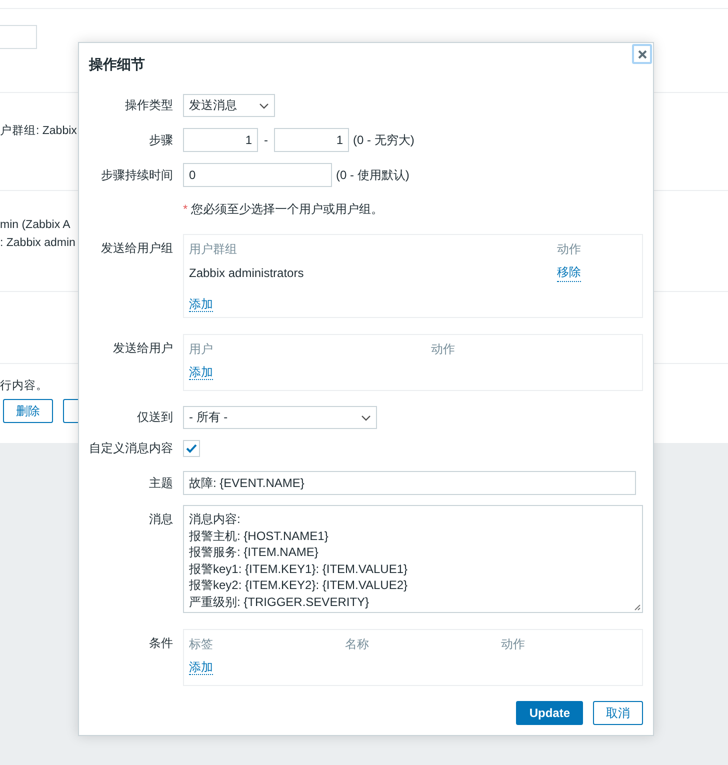 This screenshot has width=728, height=765. Describe the element at coordinates (569, 273) in the screenshot. I see `remove-link: 移除` at that location.